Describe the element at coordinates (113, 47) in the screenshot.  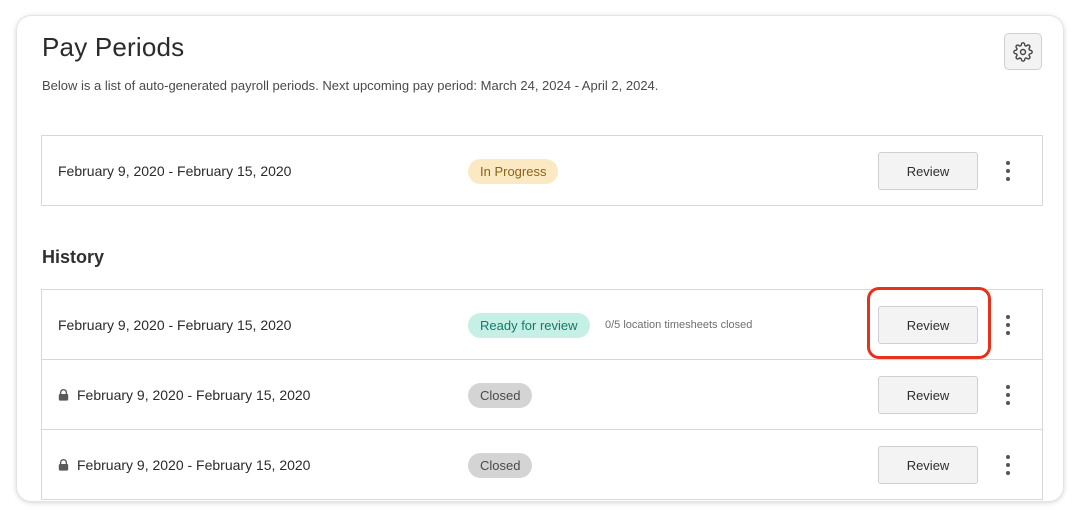
I see `page-title: Pay Periods` at that location.